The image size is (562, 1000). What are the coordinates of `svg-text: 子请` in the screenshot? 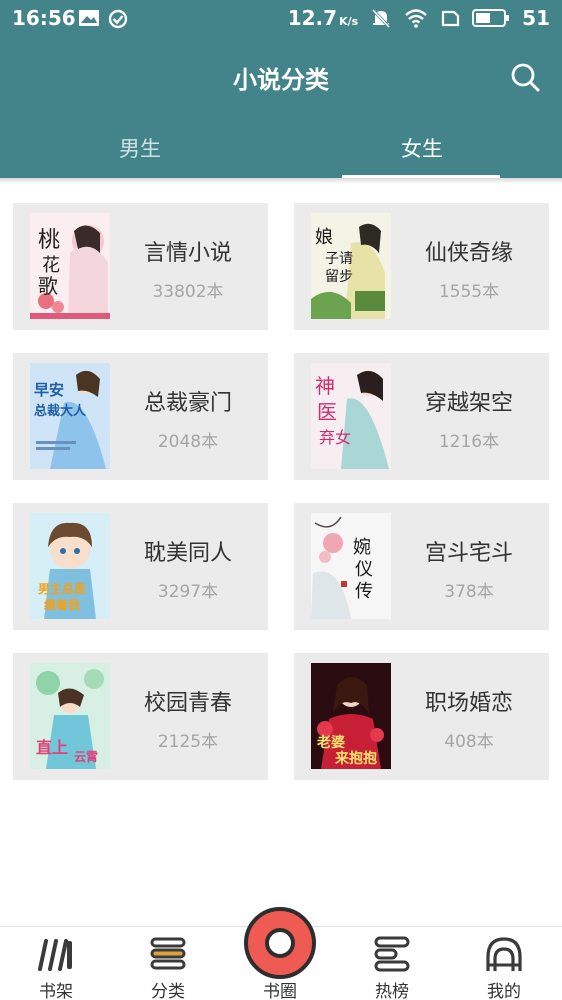 It's located at (339, 259).